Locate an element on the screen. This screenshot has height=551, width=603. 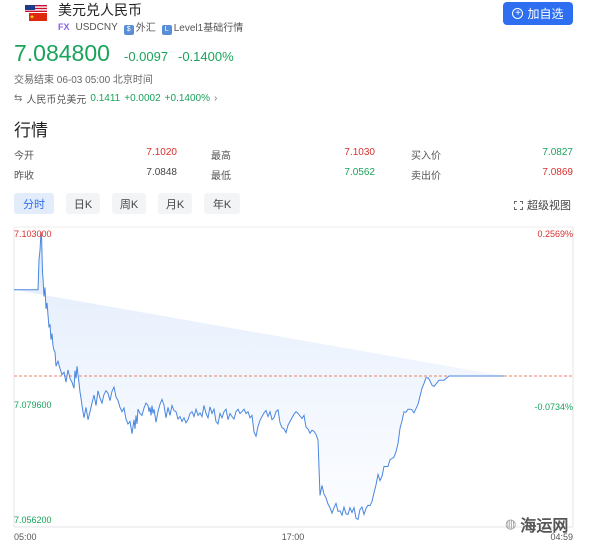
ask-label: 卖出价 is located at coordinates (426, 176).